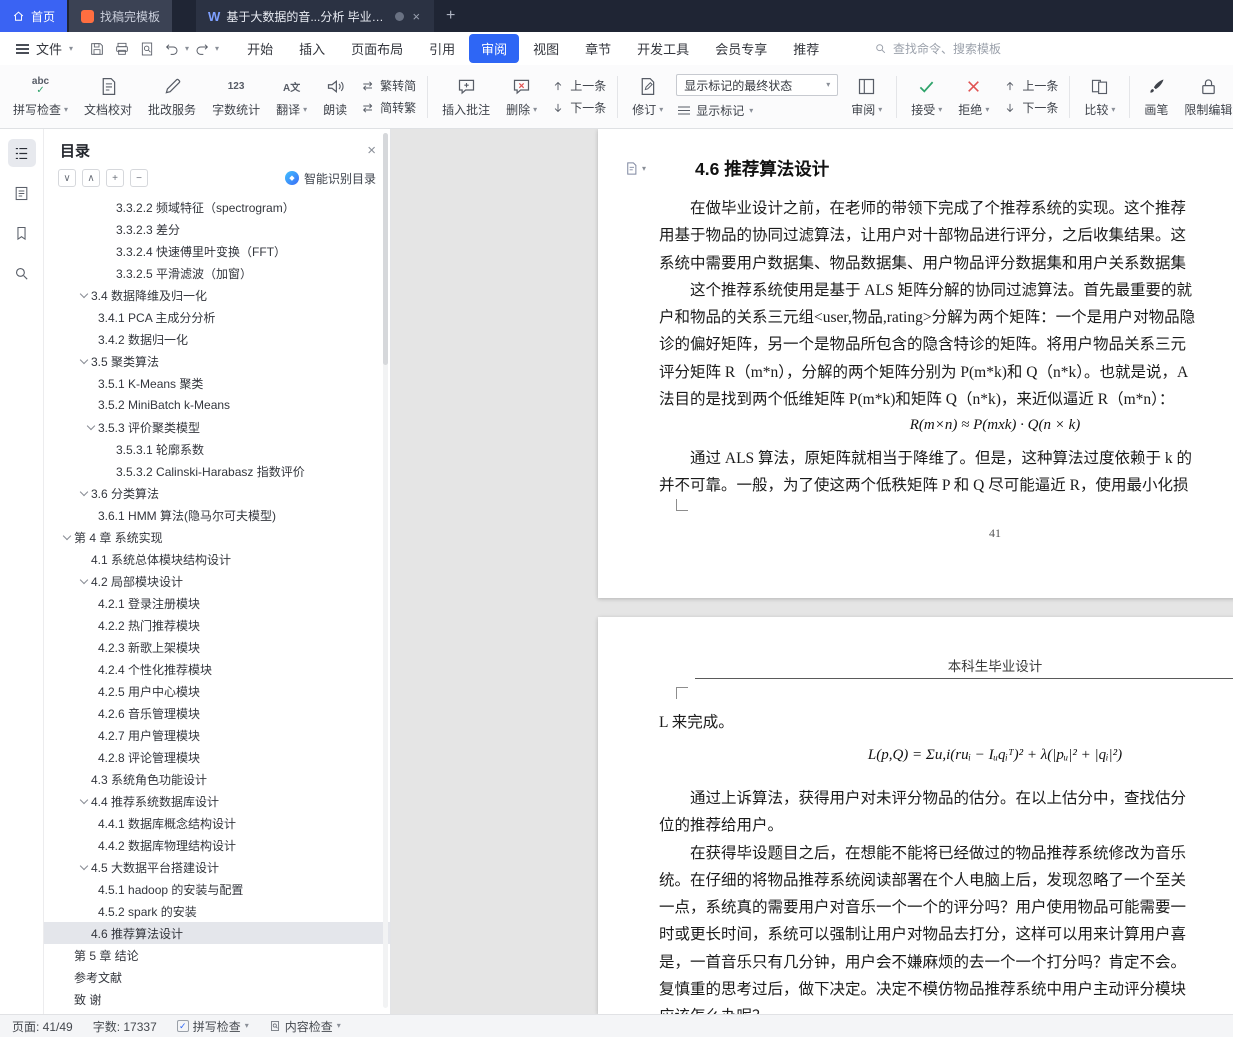 The height and width of the screenshot is (1037, 1233). I want to click on menu-tab-章节: 章节, so click(598, 48).